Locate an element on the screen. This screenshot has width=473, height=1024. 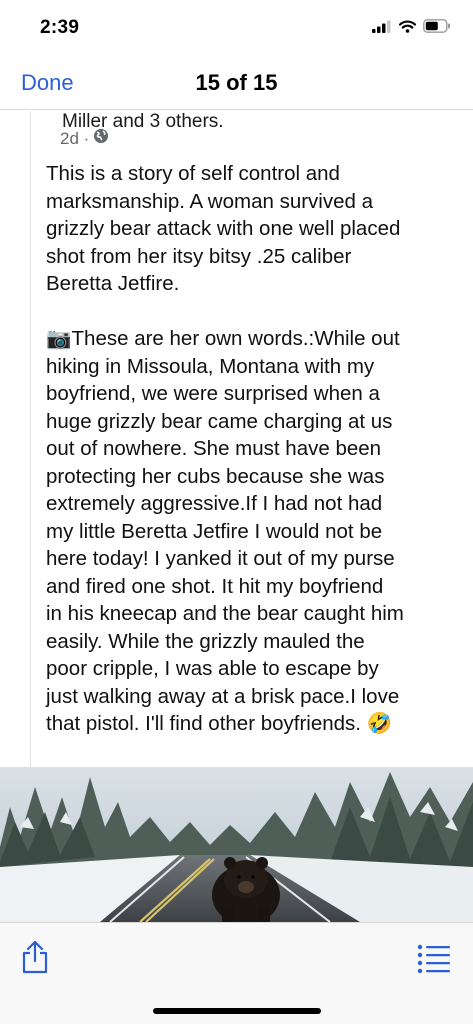
home-indicator is located at coordinates (237, 1011).